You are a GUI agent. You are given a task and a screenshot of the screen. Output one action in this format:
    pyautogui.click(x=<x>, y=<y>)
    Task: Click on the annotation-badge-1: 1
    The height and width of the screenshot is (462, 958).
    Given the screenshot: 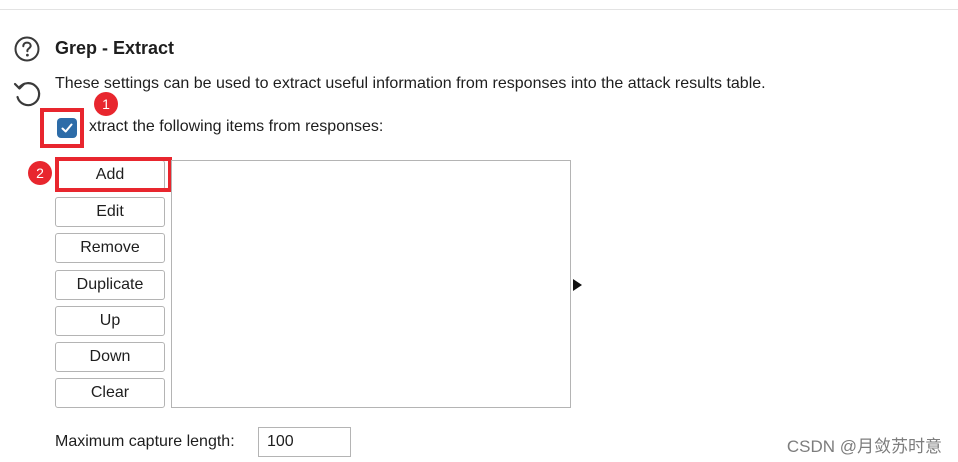 What is the action you would take?
    pyautogui.click(x=106, y=104)
    